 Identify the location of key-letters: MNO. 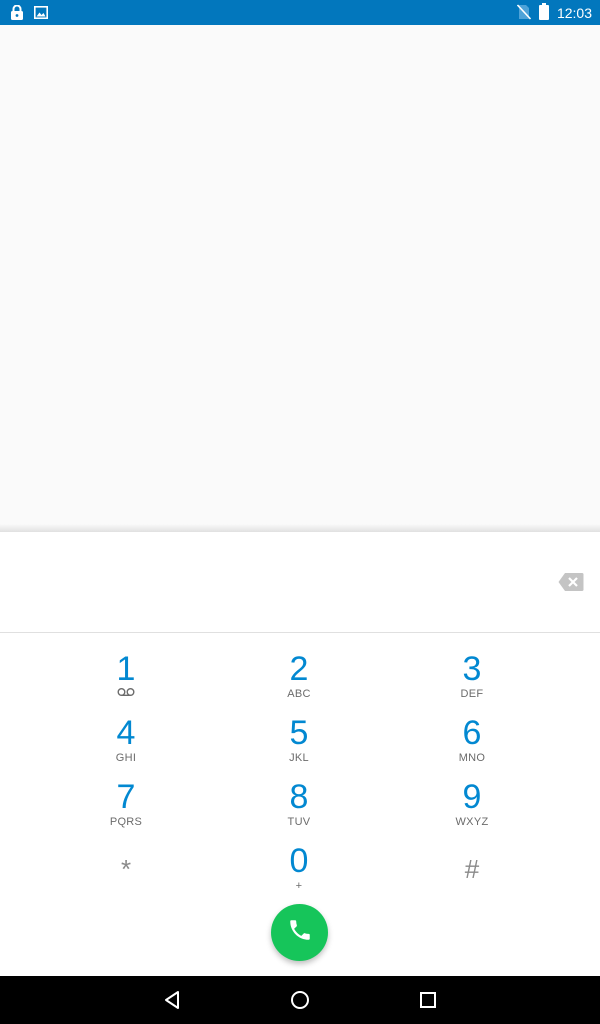
(472, 758).